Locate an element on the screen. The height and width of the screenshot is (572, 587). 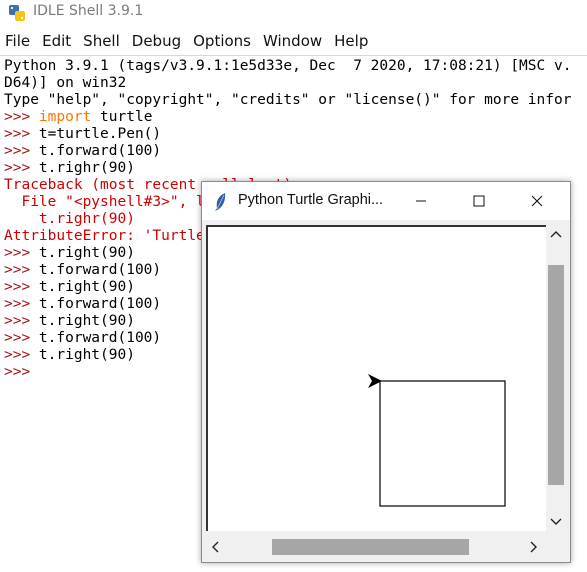
shell-plain-text: D64)] on win32 is located at coordinates (65, 83).